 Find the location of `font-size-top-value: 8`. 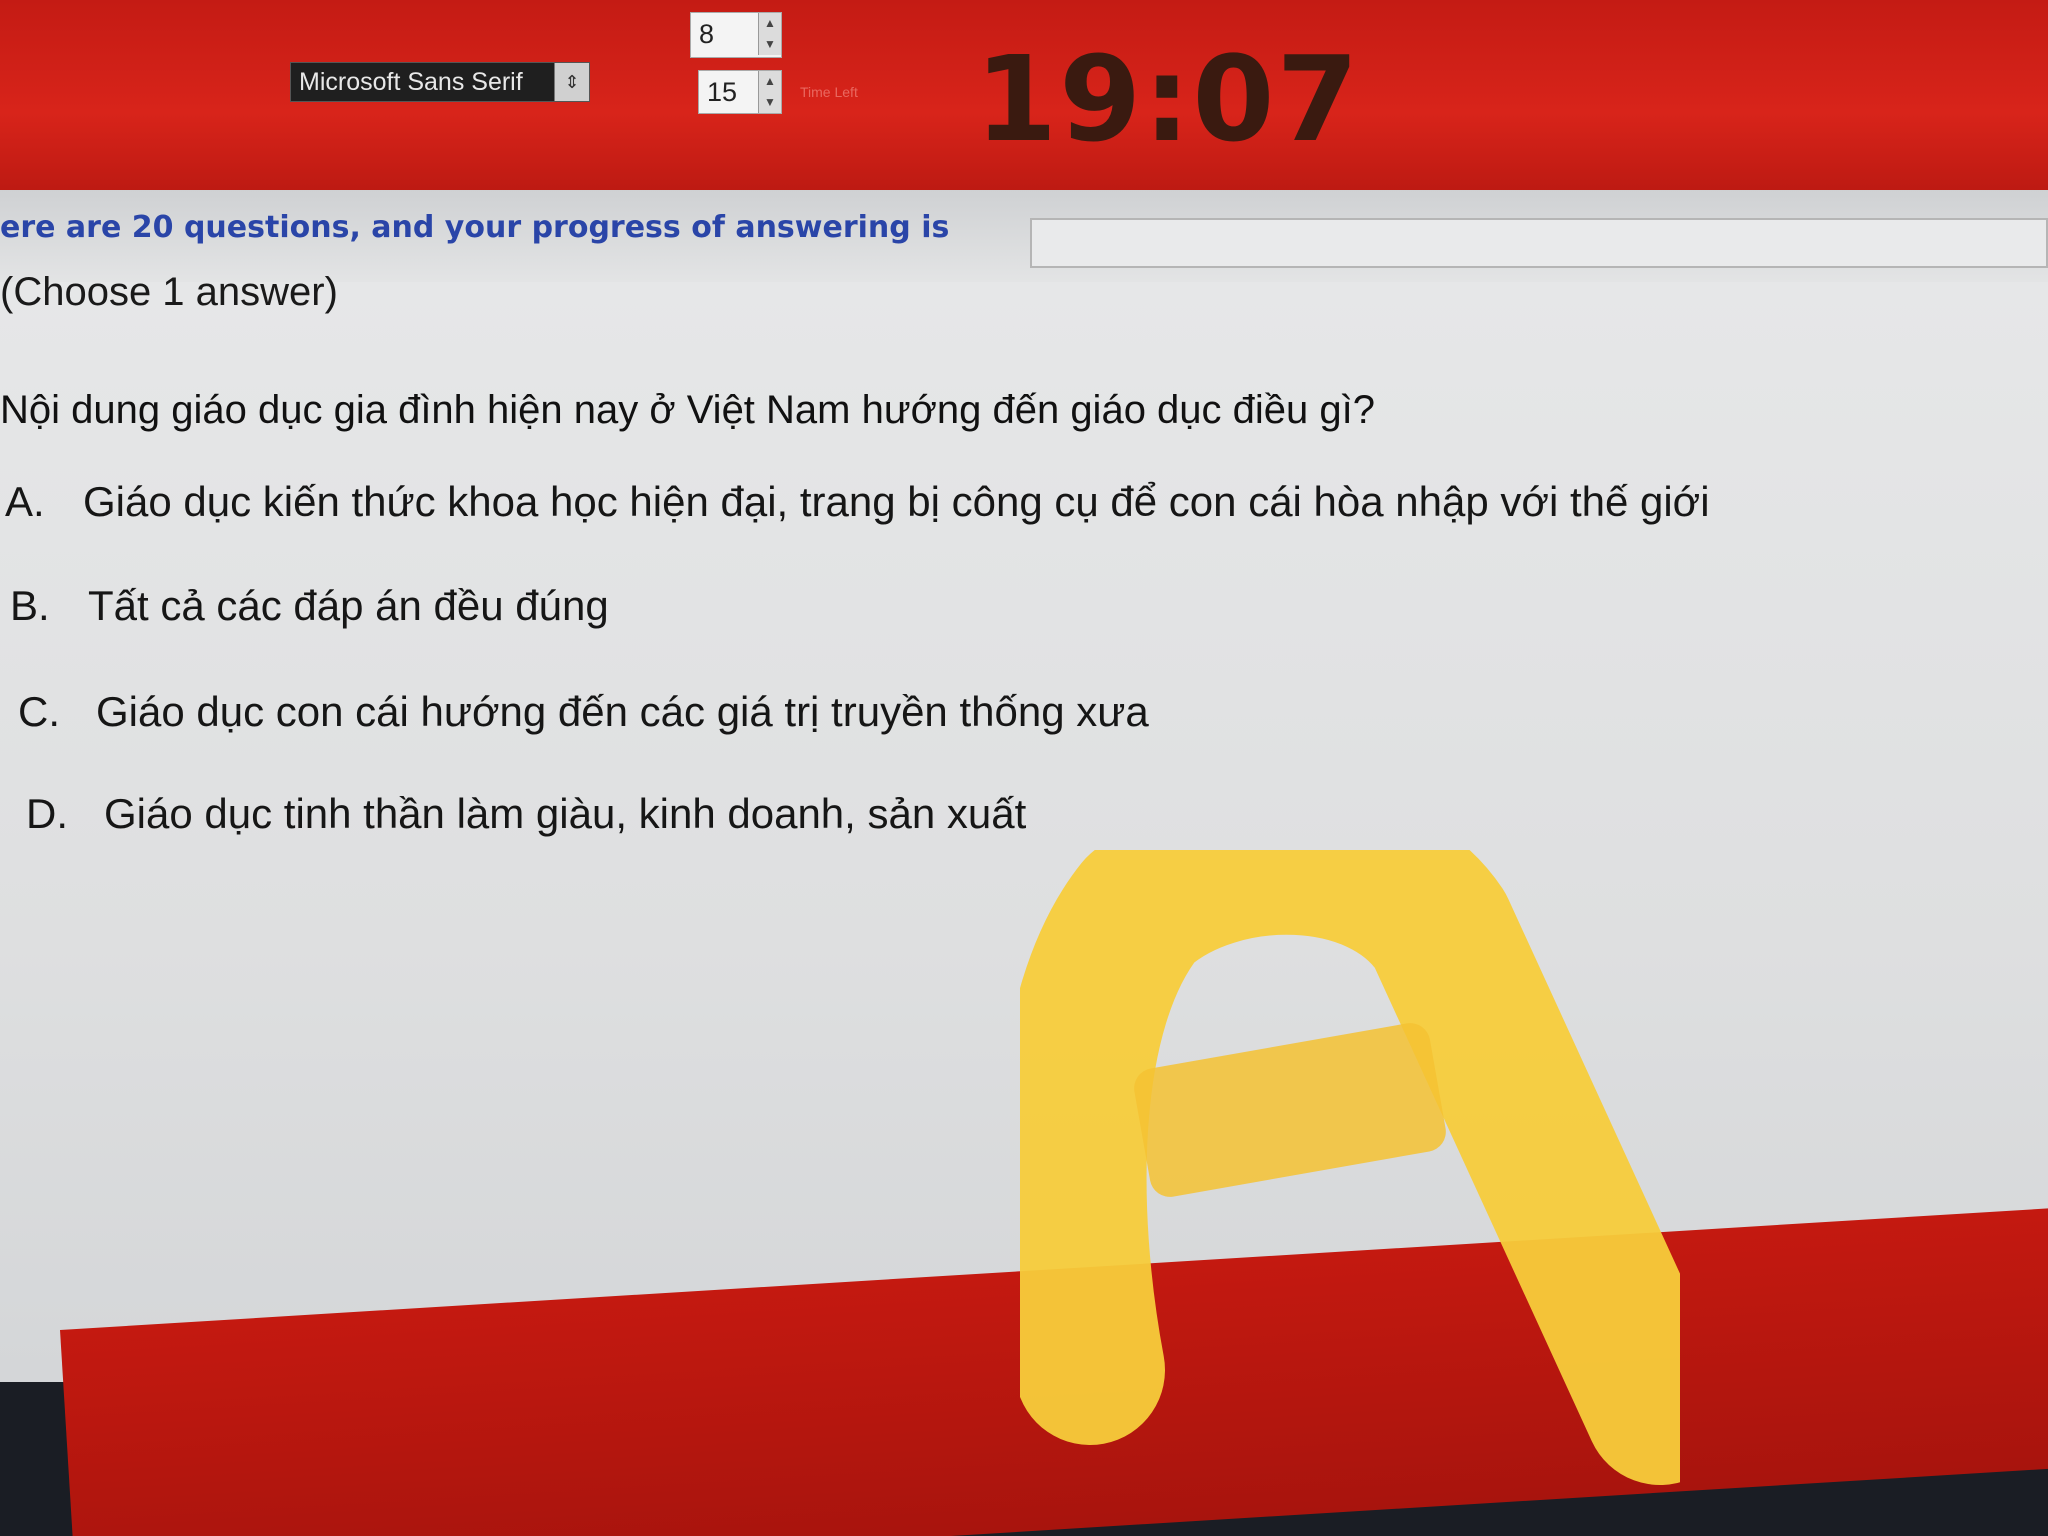

font-size-top-value: 8 is located at coordinates (707, 34).